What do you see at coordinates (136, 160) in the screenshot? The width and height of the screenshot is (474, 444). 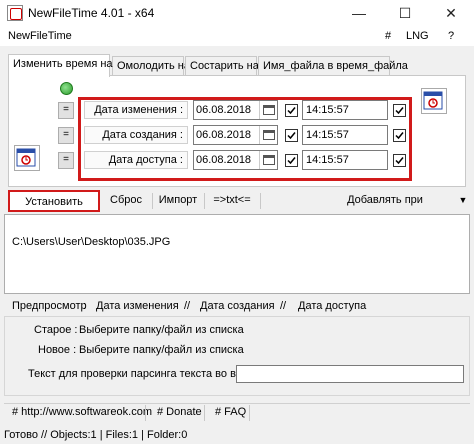 I see `label-accessed: Дата доступа :` at bounding box center [136, 160].